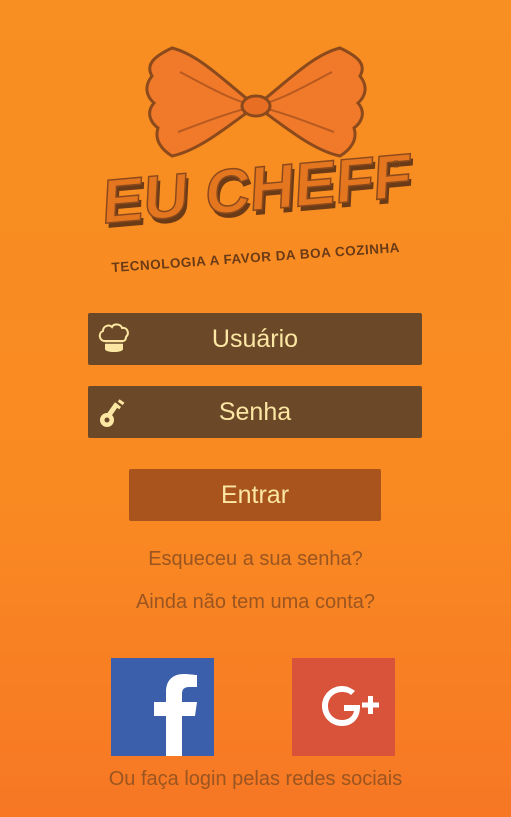  What do you see at coordinates (396, 165) in the screenshot?
I see `copyright-mark: ©` at bounding box center [396, 165].